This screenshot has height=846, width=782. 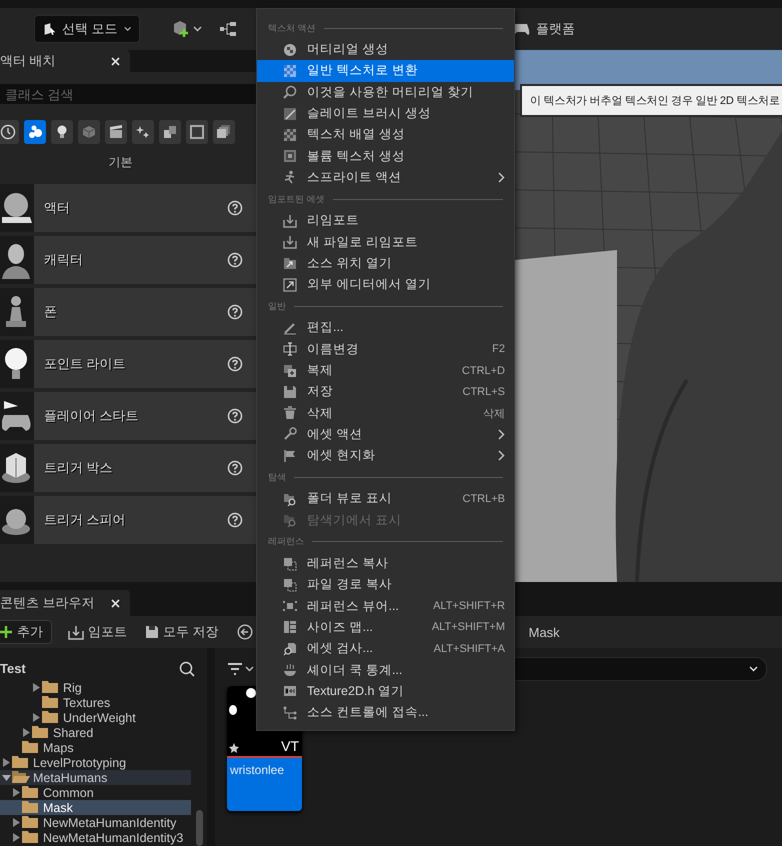 What do you see at coordinates (655, 101) in the screenshot?
I see `tooltip-text: 이 텍스처가 버추얼 텍스처인 경우 일반 2D 텍스처로` at bounding box center [655, 101].